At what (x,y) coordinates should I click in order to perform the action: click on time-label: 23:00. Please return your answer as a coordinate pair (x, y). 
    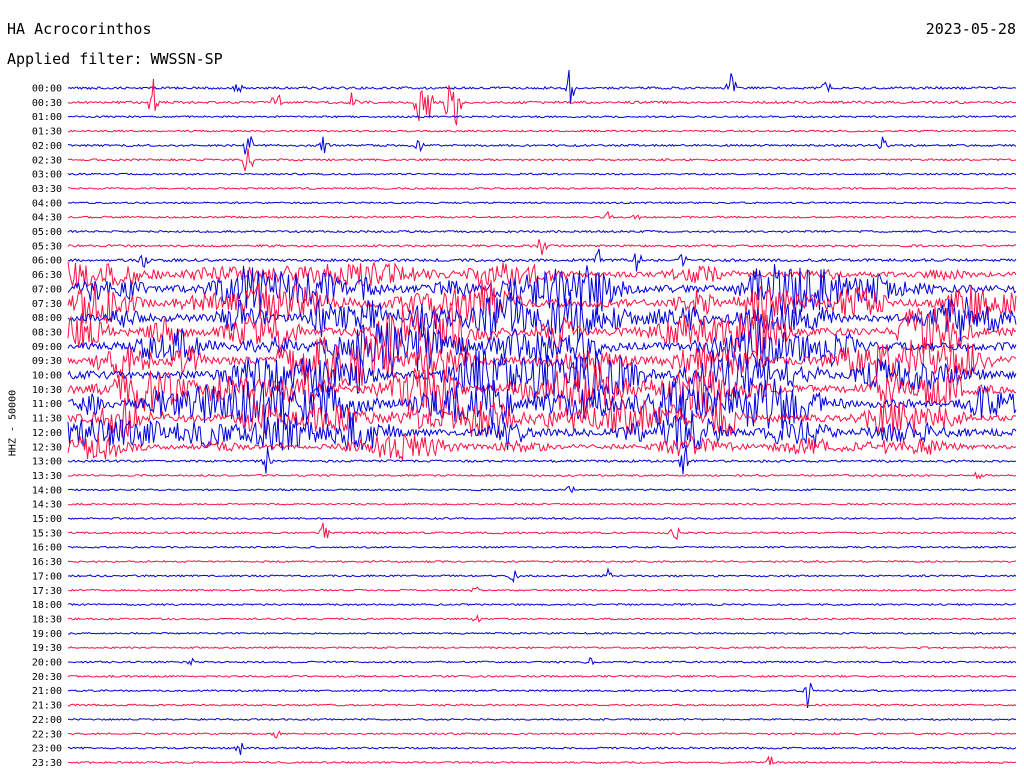
    Looking at the image, I should click on (47, 749).